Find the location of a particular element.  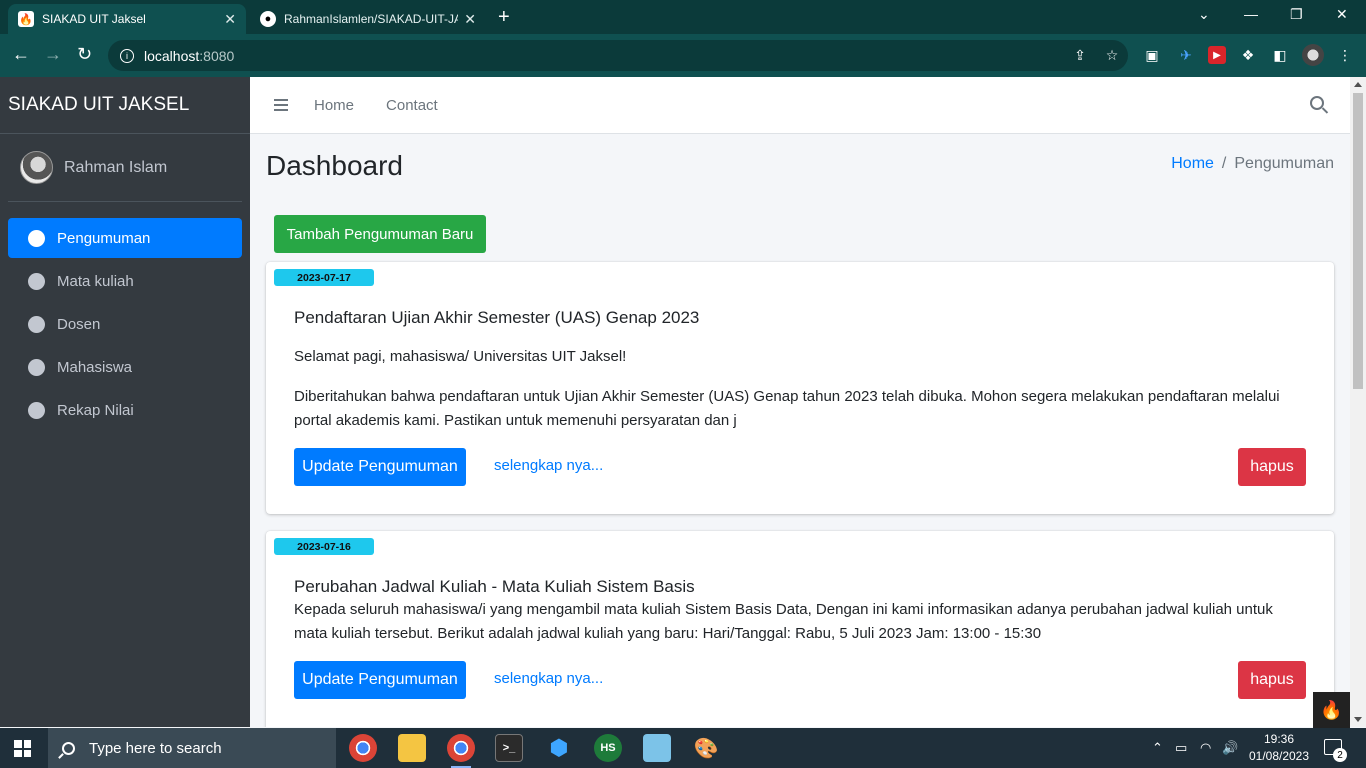

date-badge: 2023-07-17 is located at coordinates (324, 277).